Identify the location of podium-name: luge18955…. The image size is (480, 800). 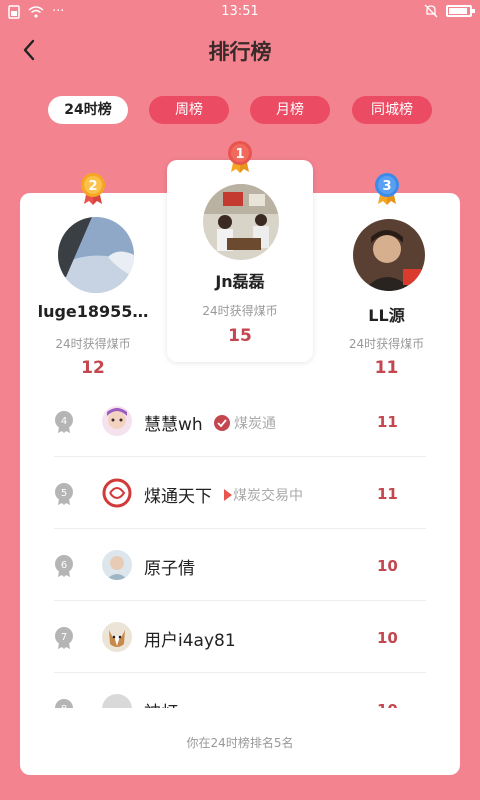
(93, 311).